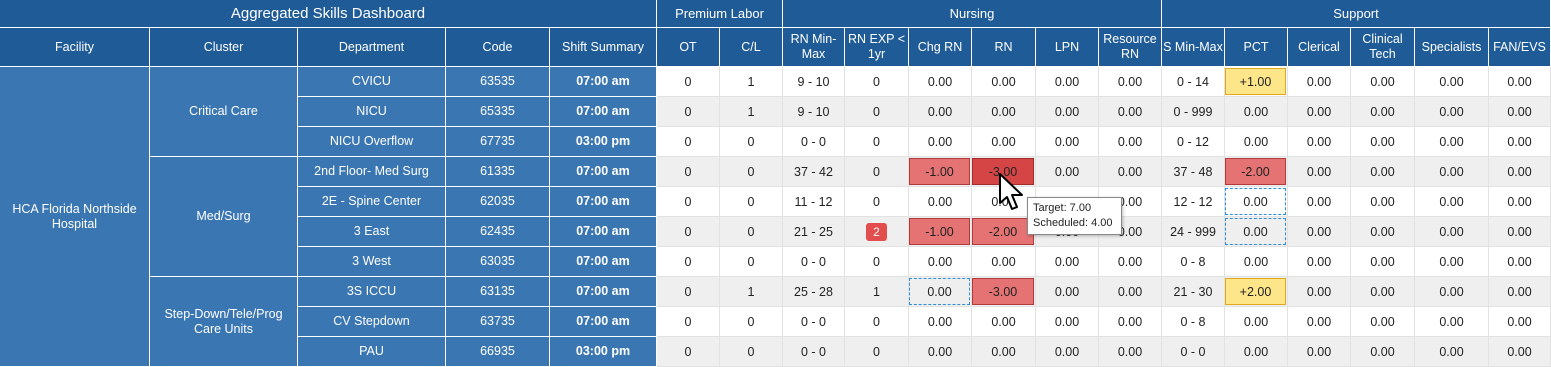 The width and height of the screenshot is (1551, 367). I want to click on value-cell-rn-min-max: 11 - 12, so click(814, 202).